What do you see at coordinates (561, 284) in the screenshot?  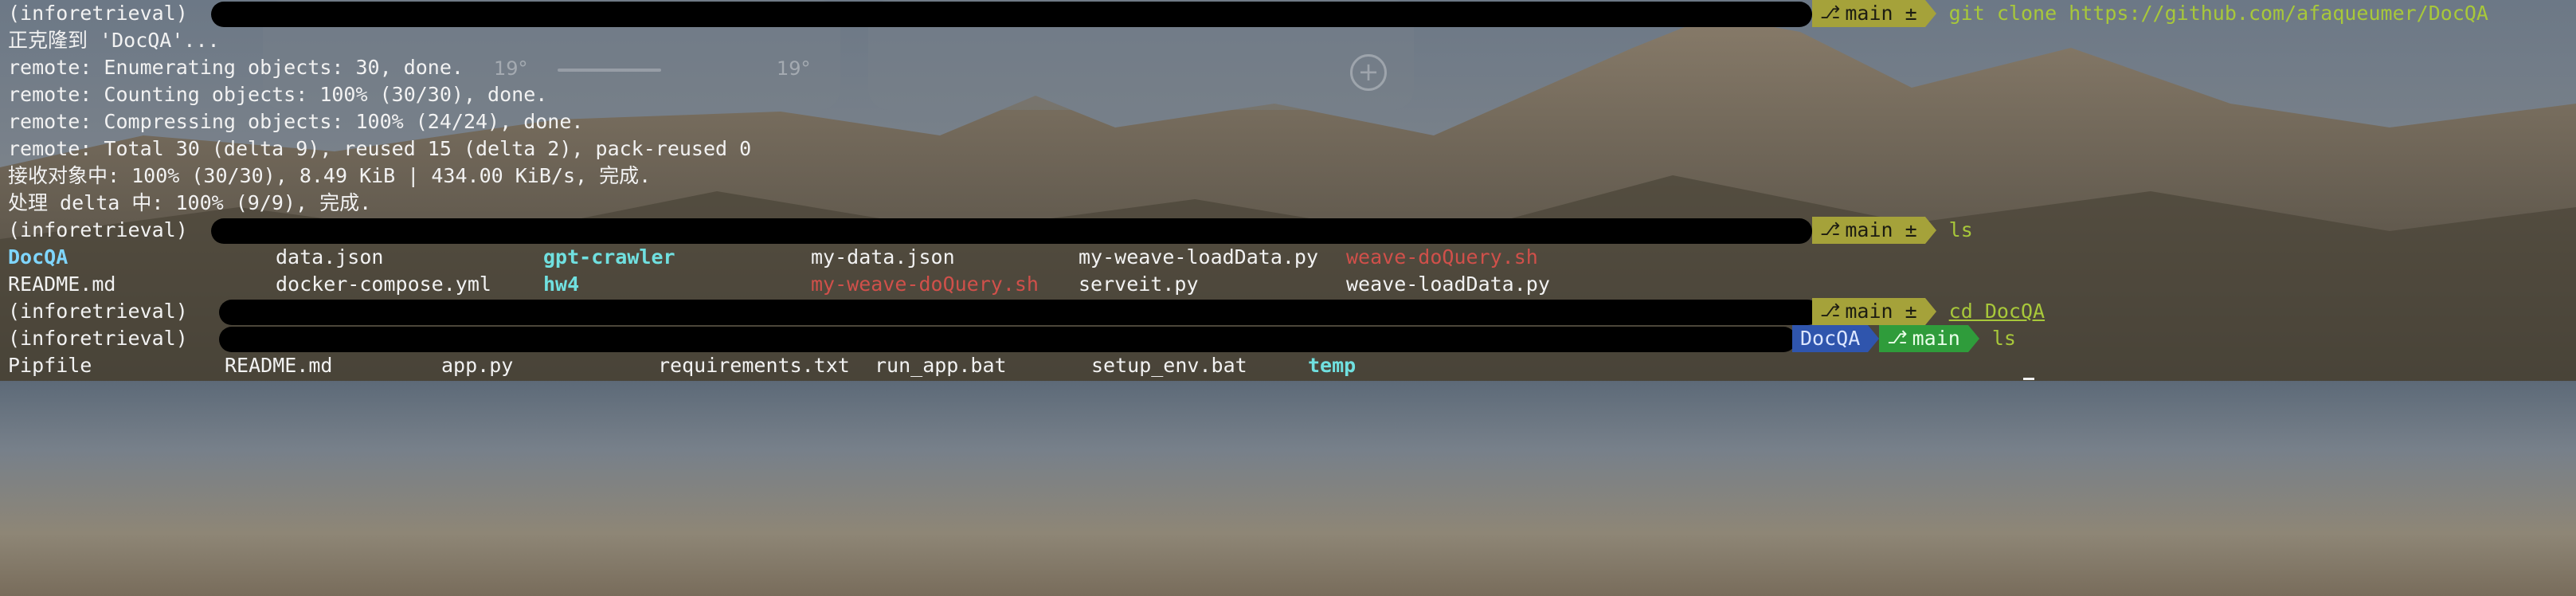 I see `list-item: hw4` at bounding box center [561, 284].